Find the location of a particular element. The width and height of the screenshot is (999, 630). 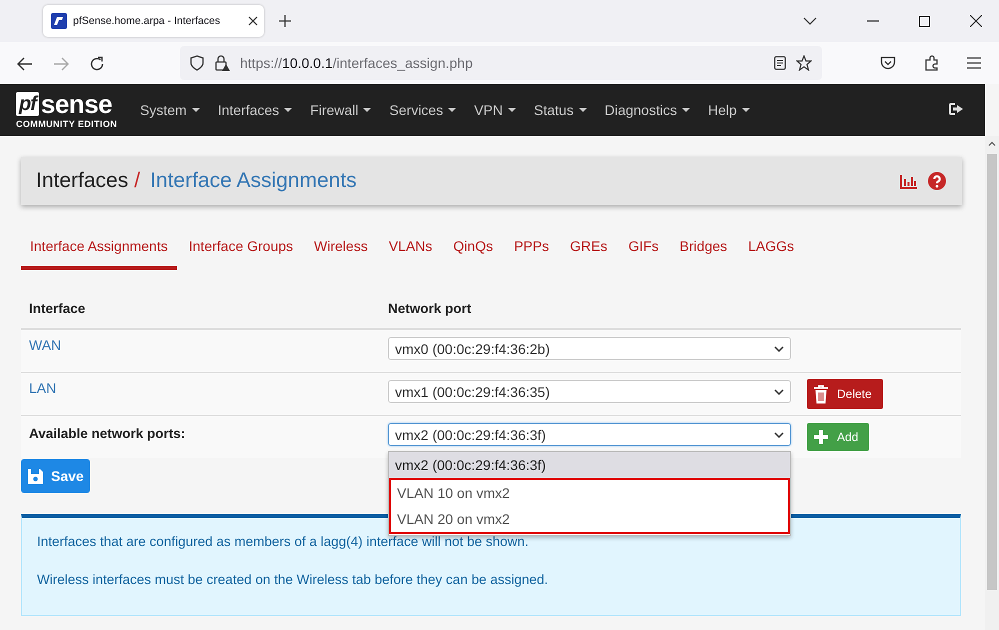

logo-edition: COMMUNITY EDITION is located at coordinates (67, 124).